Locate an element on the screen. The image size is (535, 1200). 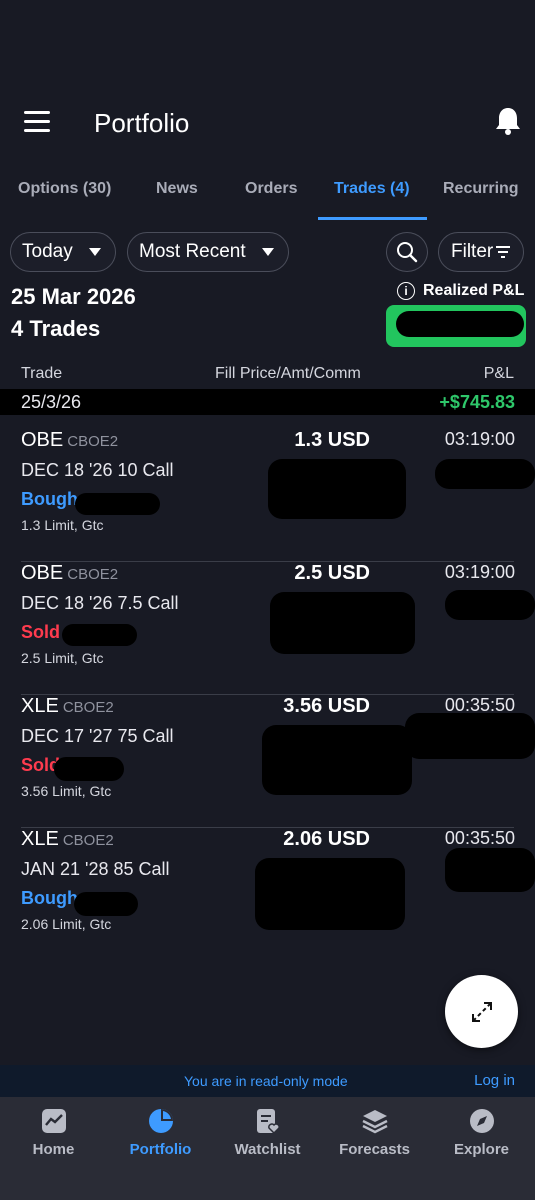
trade-price: 2.06 USD is located at coordinates (326, 839).